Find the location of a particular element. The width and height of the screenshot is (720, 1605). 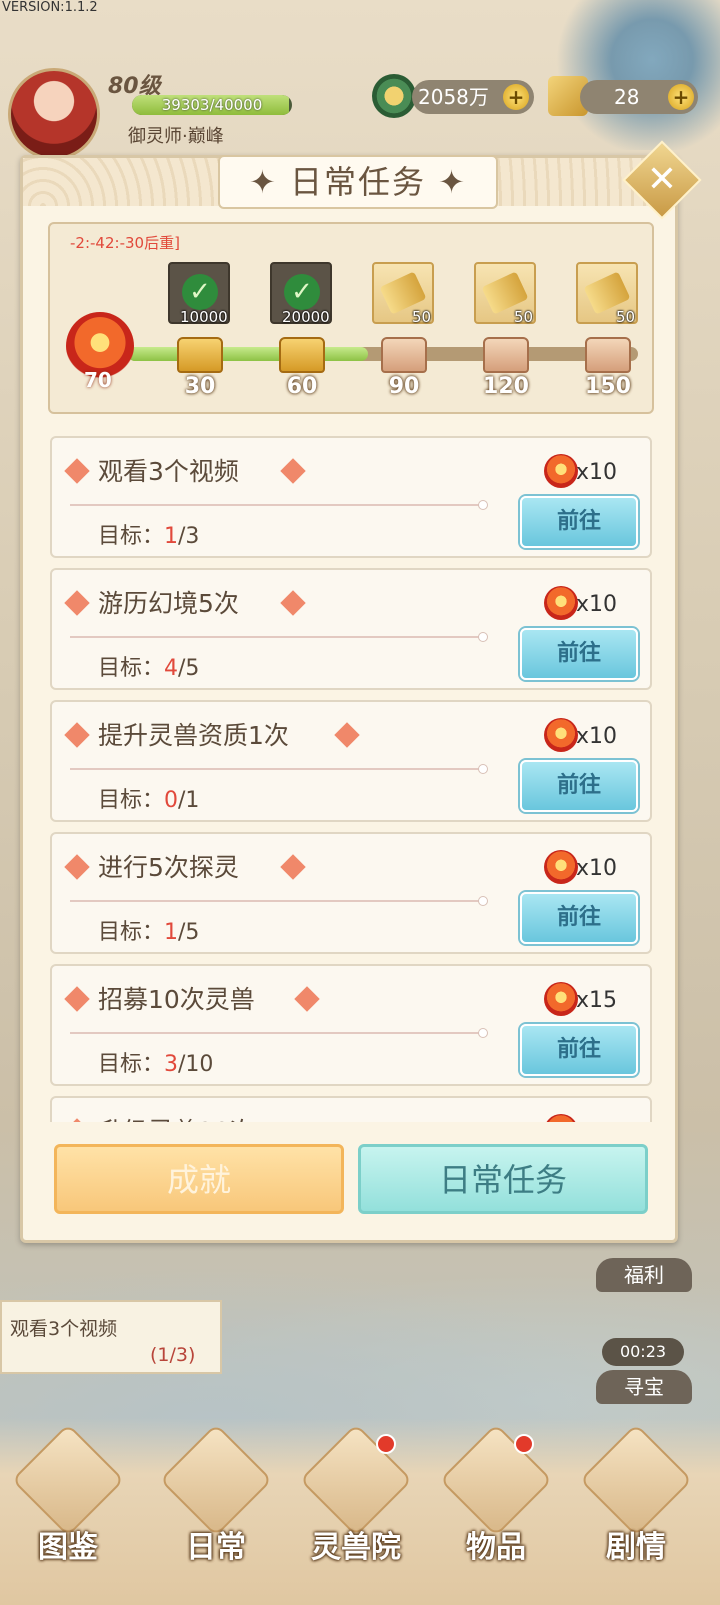

reset-countdown: -2:-42:-30后重] is located at coordinates (125, 243).